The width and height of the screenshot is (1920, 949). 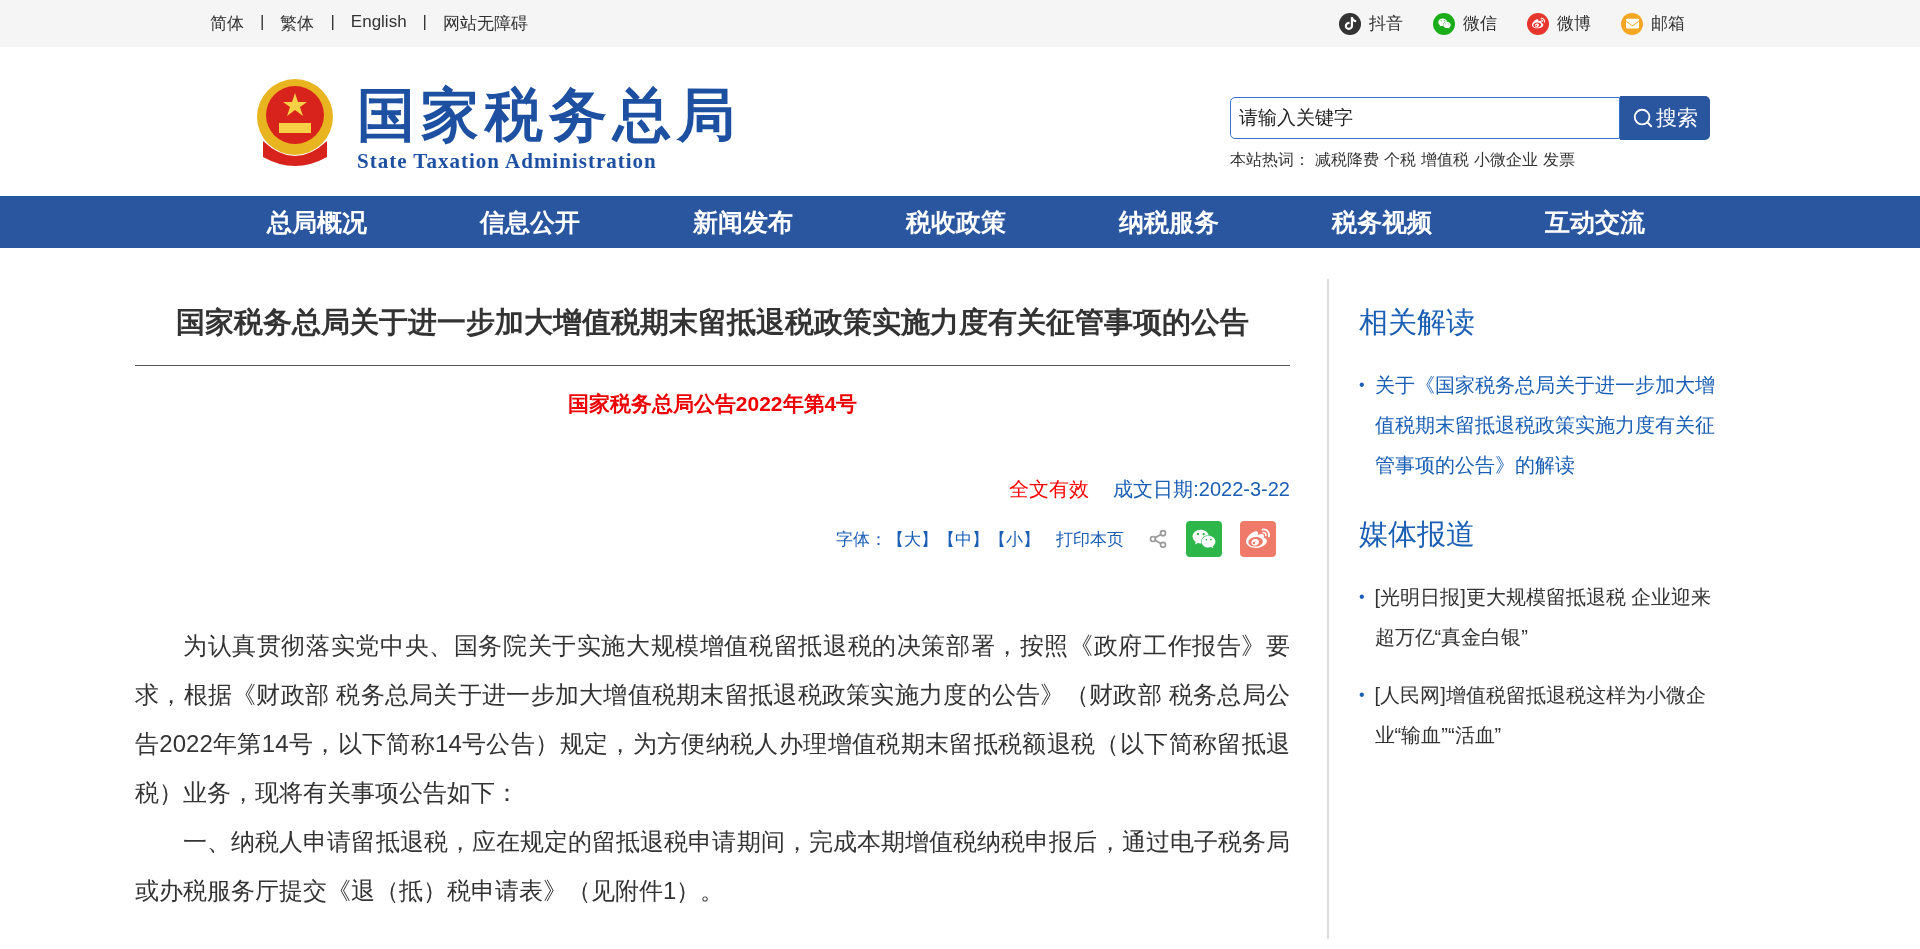 What do you see at coordinates (1632, 23) in the screenshot?
I see `envelope-icon` at bounding box center [1632, 23].